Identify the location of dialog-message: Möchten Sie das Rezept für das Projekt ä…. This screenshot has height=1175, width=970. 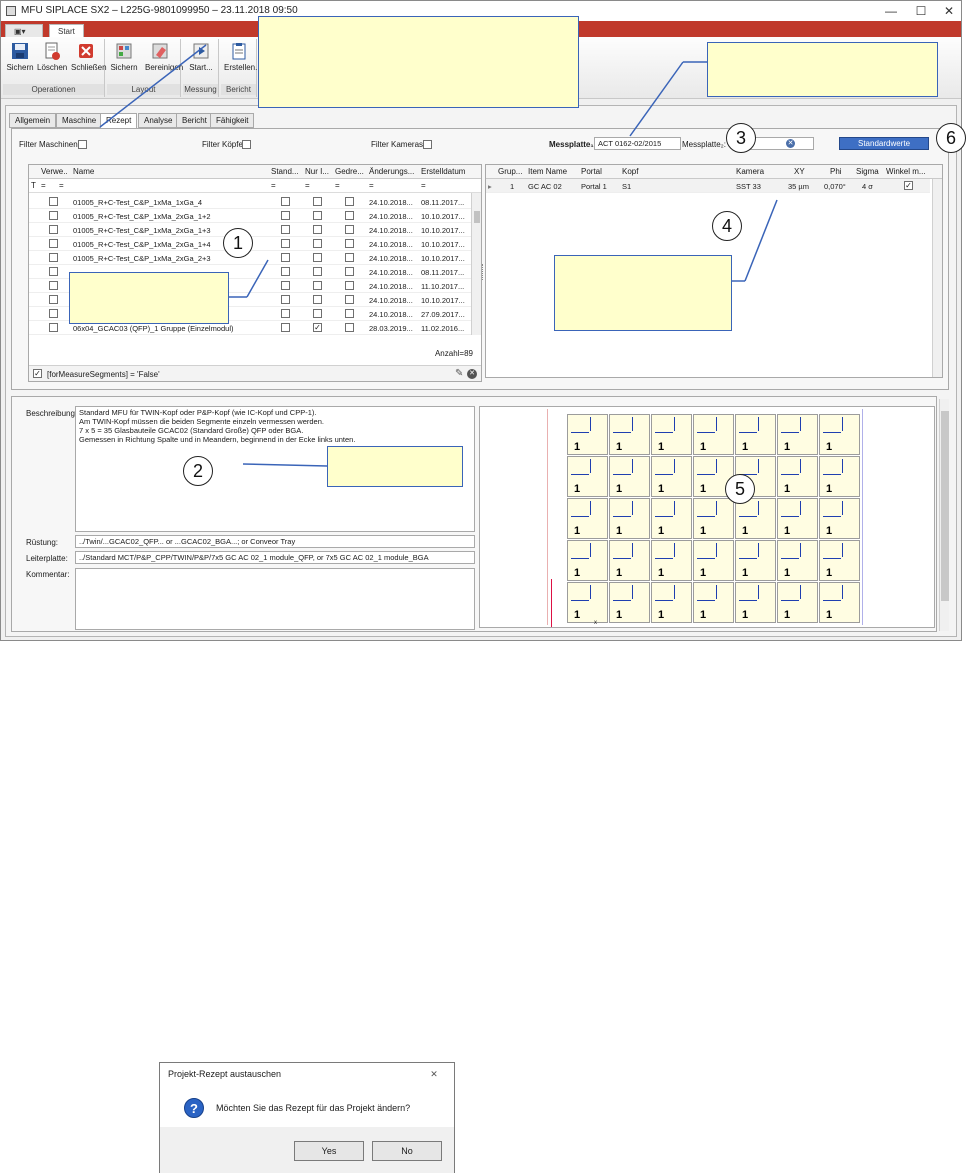
(313, 1108).